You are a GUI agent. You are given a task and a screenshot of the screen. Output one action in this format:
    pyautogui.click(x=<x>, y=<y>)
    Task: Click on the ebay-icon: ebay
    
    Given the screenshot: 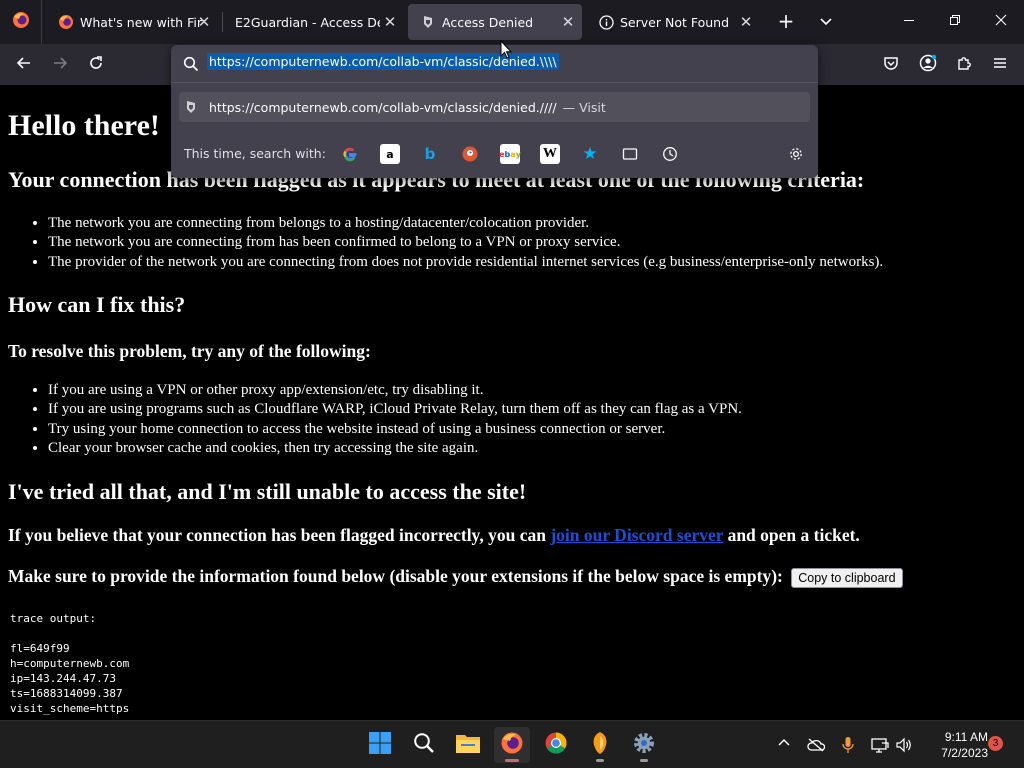 What is the action you would take?
    pyautogui.click(x=510, y=154)
    